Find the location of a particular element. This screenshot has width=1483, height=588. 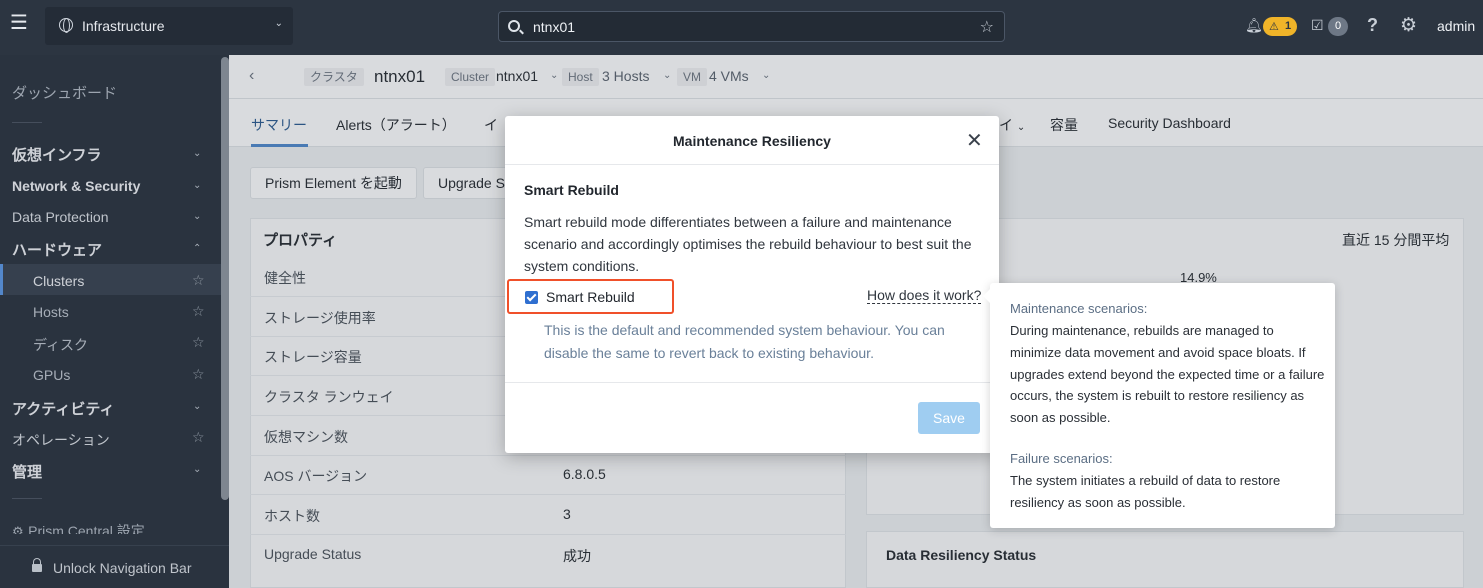

tasks-icon: ☑ is located at coordinates (1317, 25).